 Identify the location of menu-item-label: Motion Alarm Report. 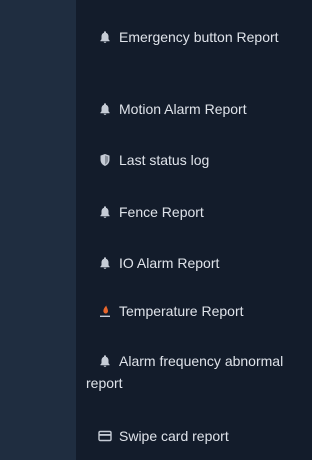
(183, 109).